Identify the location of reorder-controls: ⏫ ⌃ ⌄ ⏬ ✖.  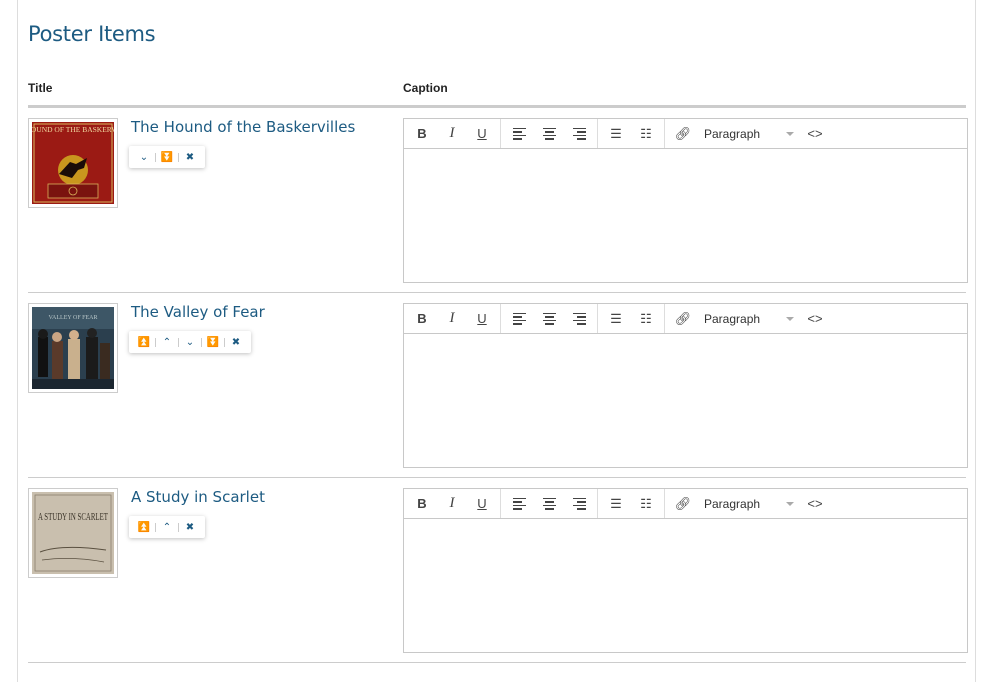
(190, 342).